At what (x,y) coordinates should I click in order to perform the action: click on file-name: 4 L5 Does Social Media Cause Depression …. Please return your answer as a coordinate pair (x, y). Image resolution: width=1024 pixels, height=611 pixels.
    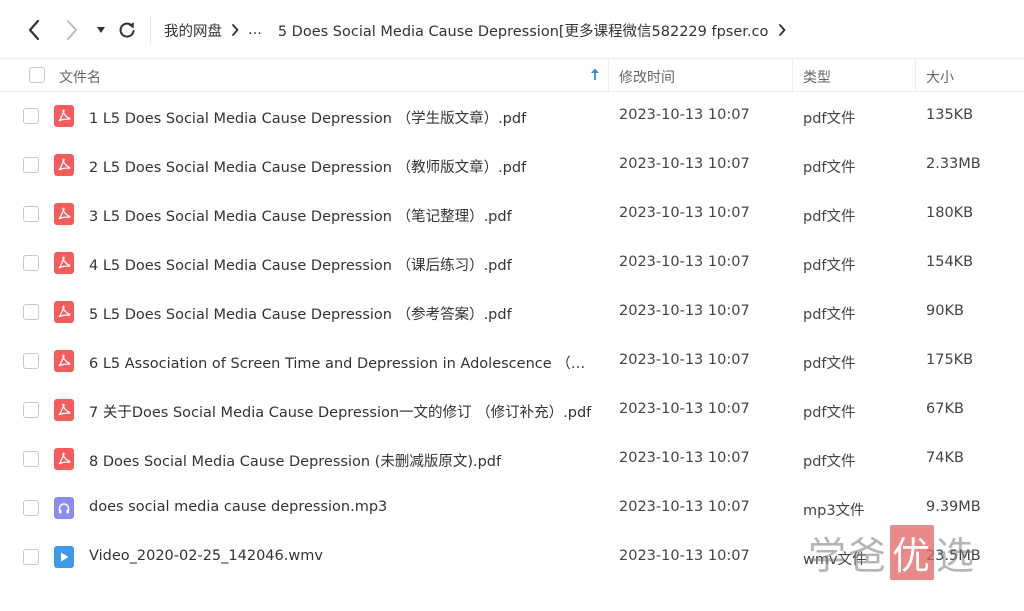
    Looking at the image, I should click on (342, 264).